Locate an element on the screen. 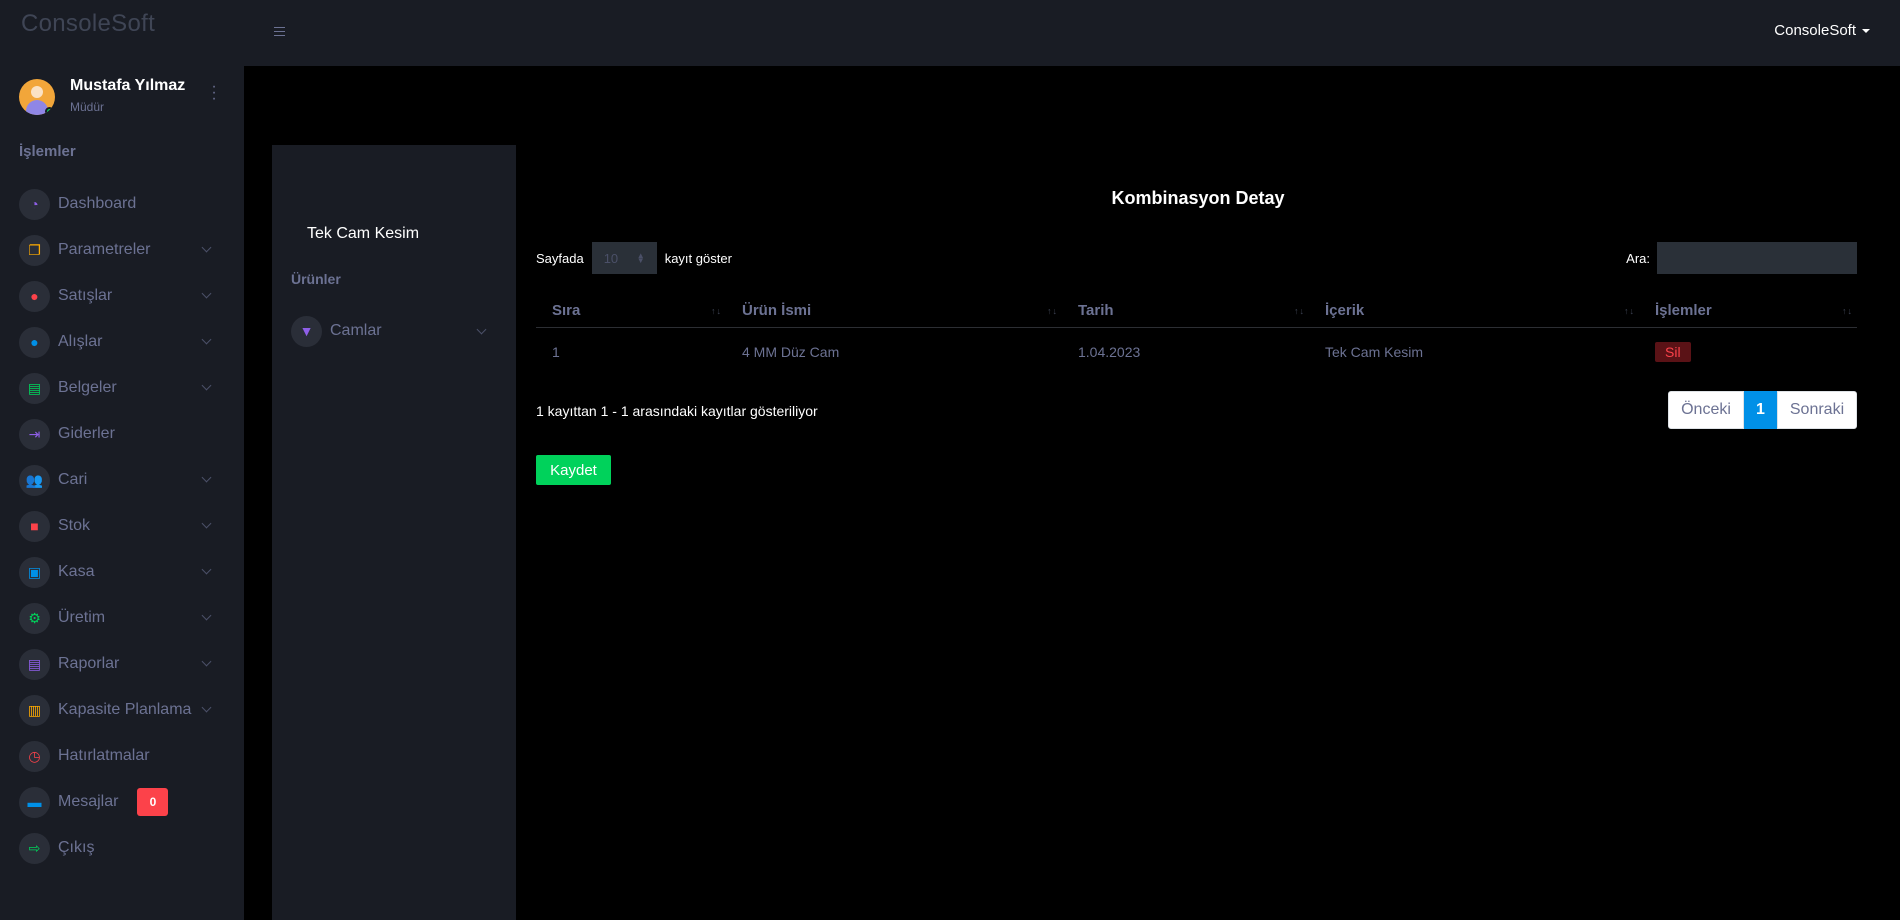 This screenshot has height=920, width=1900. sidebar-item-kapasite-planlama: ▥ Kapasite Planlama is located at coordinates (119, 710).